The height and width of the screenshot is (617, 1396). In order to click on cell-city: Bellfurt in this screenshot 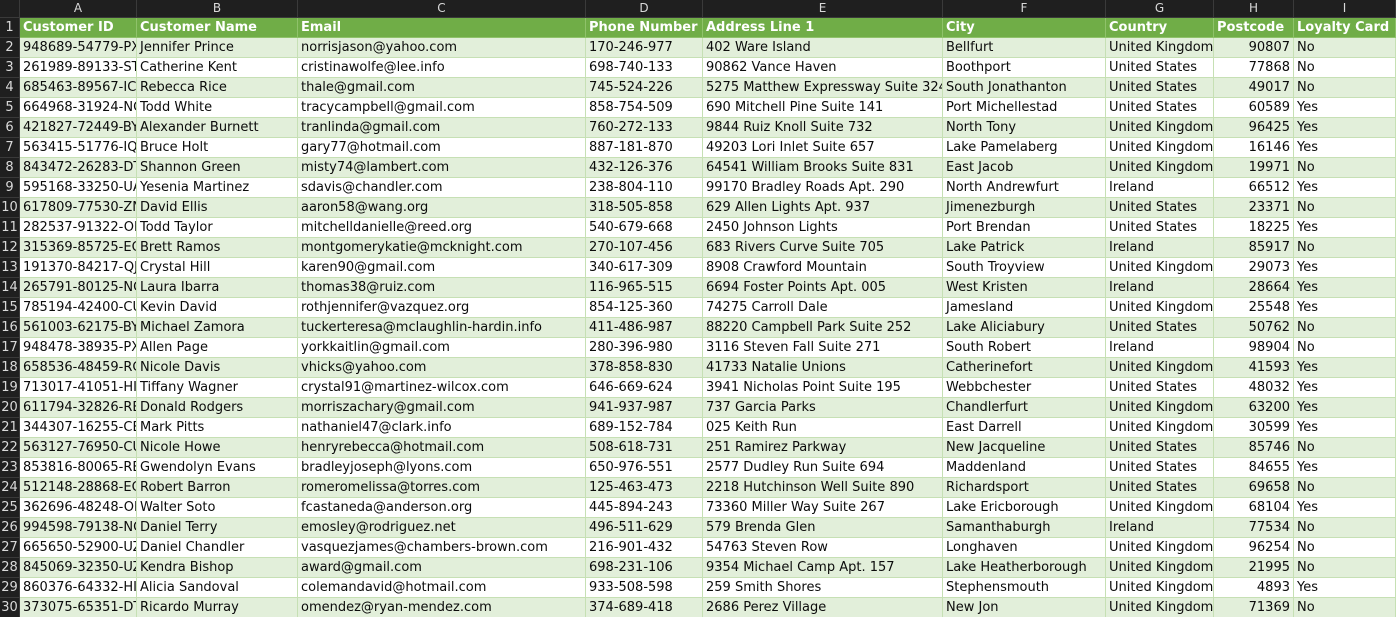, I will do `click(1024, 48)`.